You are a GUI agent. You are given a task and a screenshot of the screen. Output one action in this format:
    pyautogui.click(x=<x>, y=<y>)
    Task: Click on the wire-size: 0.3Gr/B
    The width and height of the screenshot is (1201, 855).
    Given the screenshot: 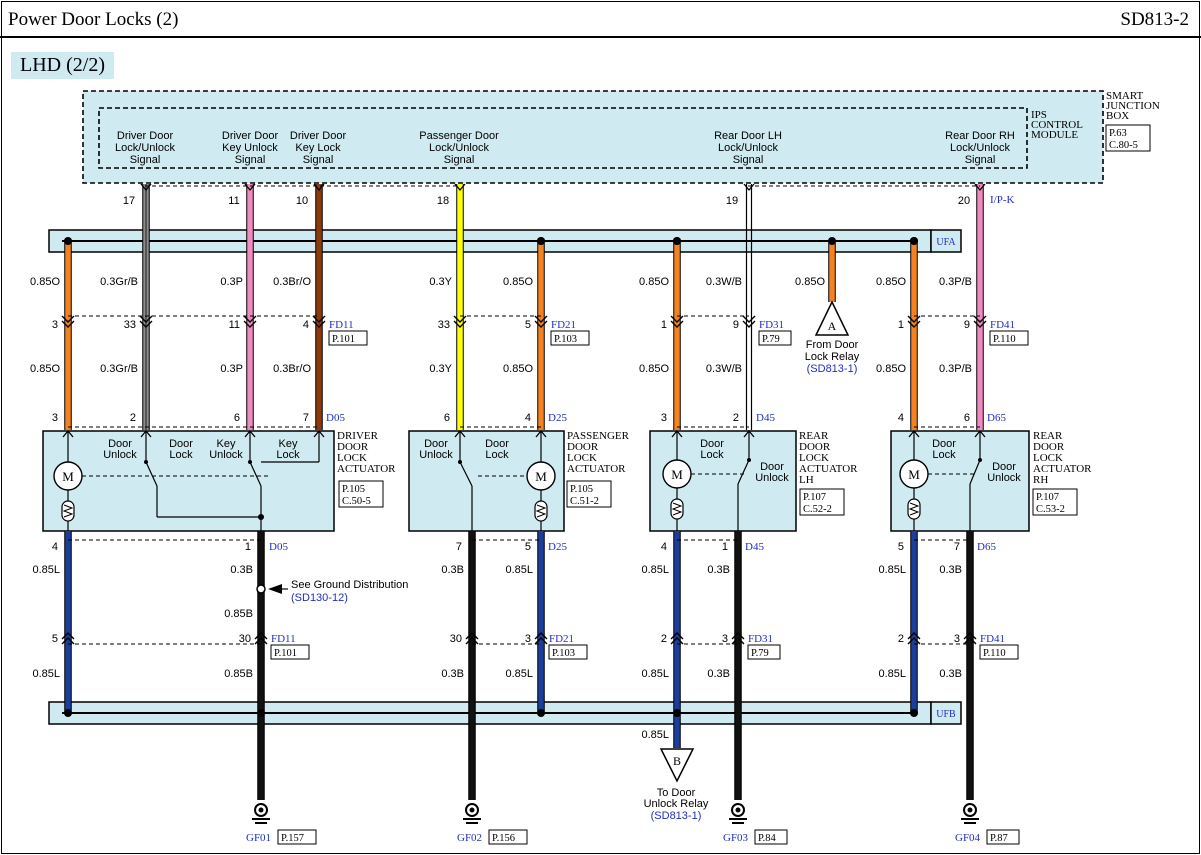 What is the action you would take?
    pyautogui.click(x=119, y=282)
    